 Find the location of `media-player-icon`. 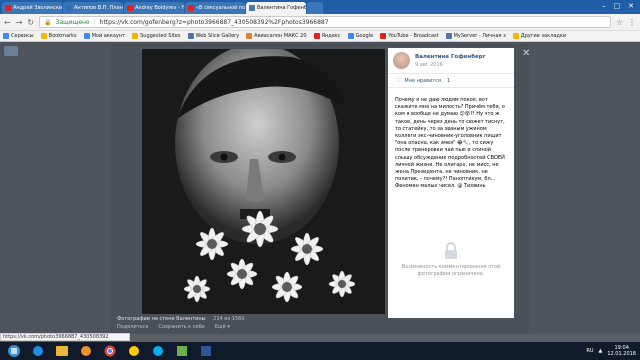

media-player-icon is located at coordinates (86, 351).